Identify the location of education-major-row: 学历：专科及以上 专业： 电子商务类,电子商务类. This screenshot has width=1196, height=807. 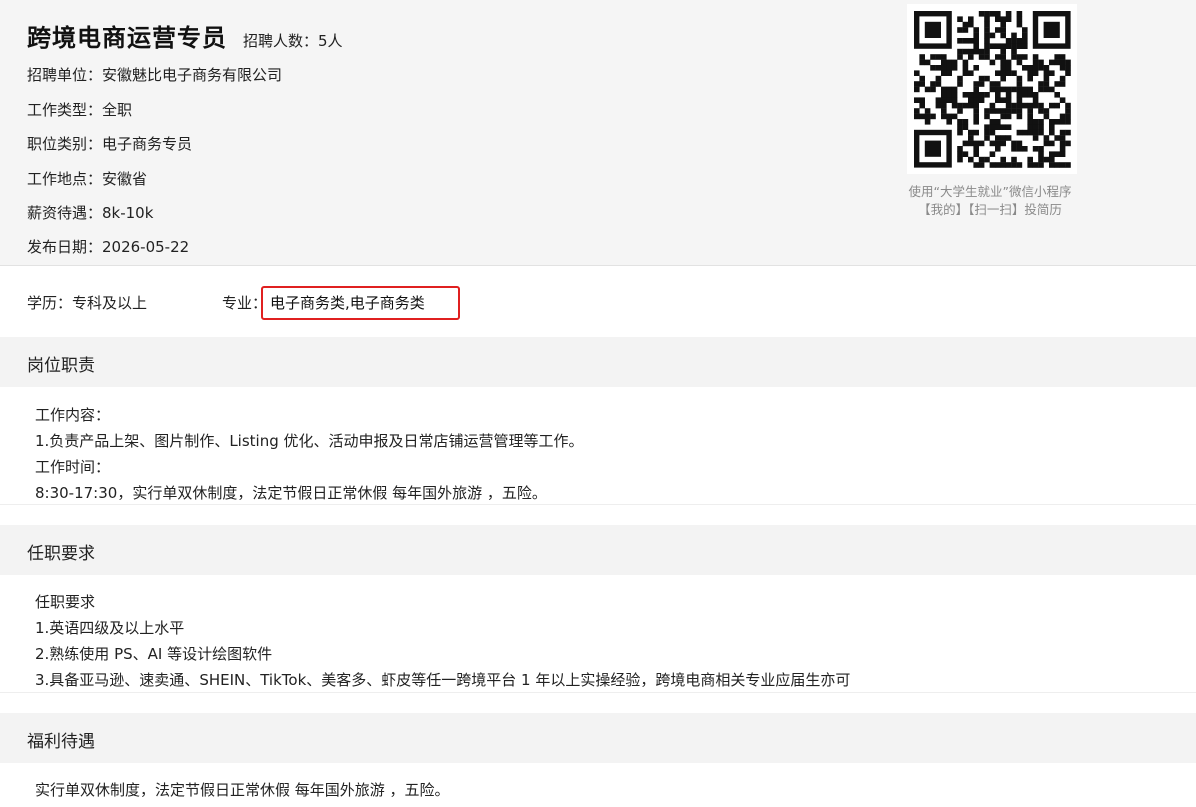
(598, 302).